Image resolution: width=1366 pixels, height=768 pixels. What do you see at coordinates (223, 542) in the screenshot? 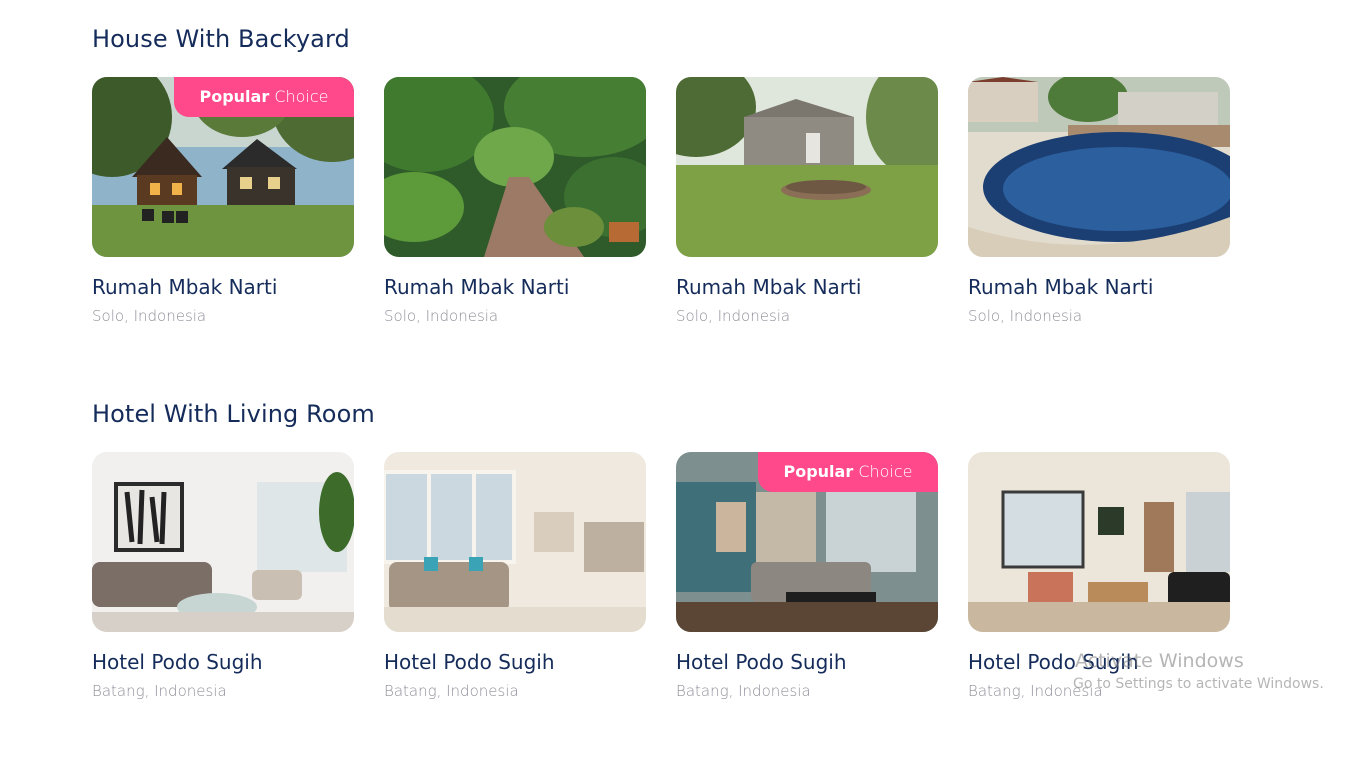
I see `white-living-room-image` at bounding box center [223, 542].